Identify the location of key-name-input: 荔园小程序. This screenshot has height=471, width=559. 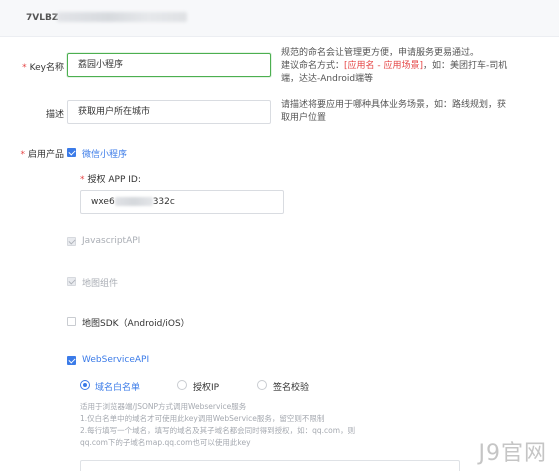
(169, 65).